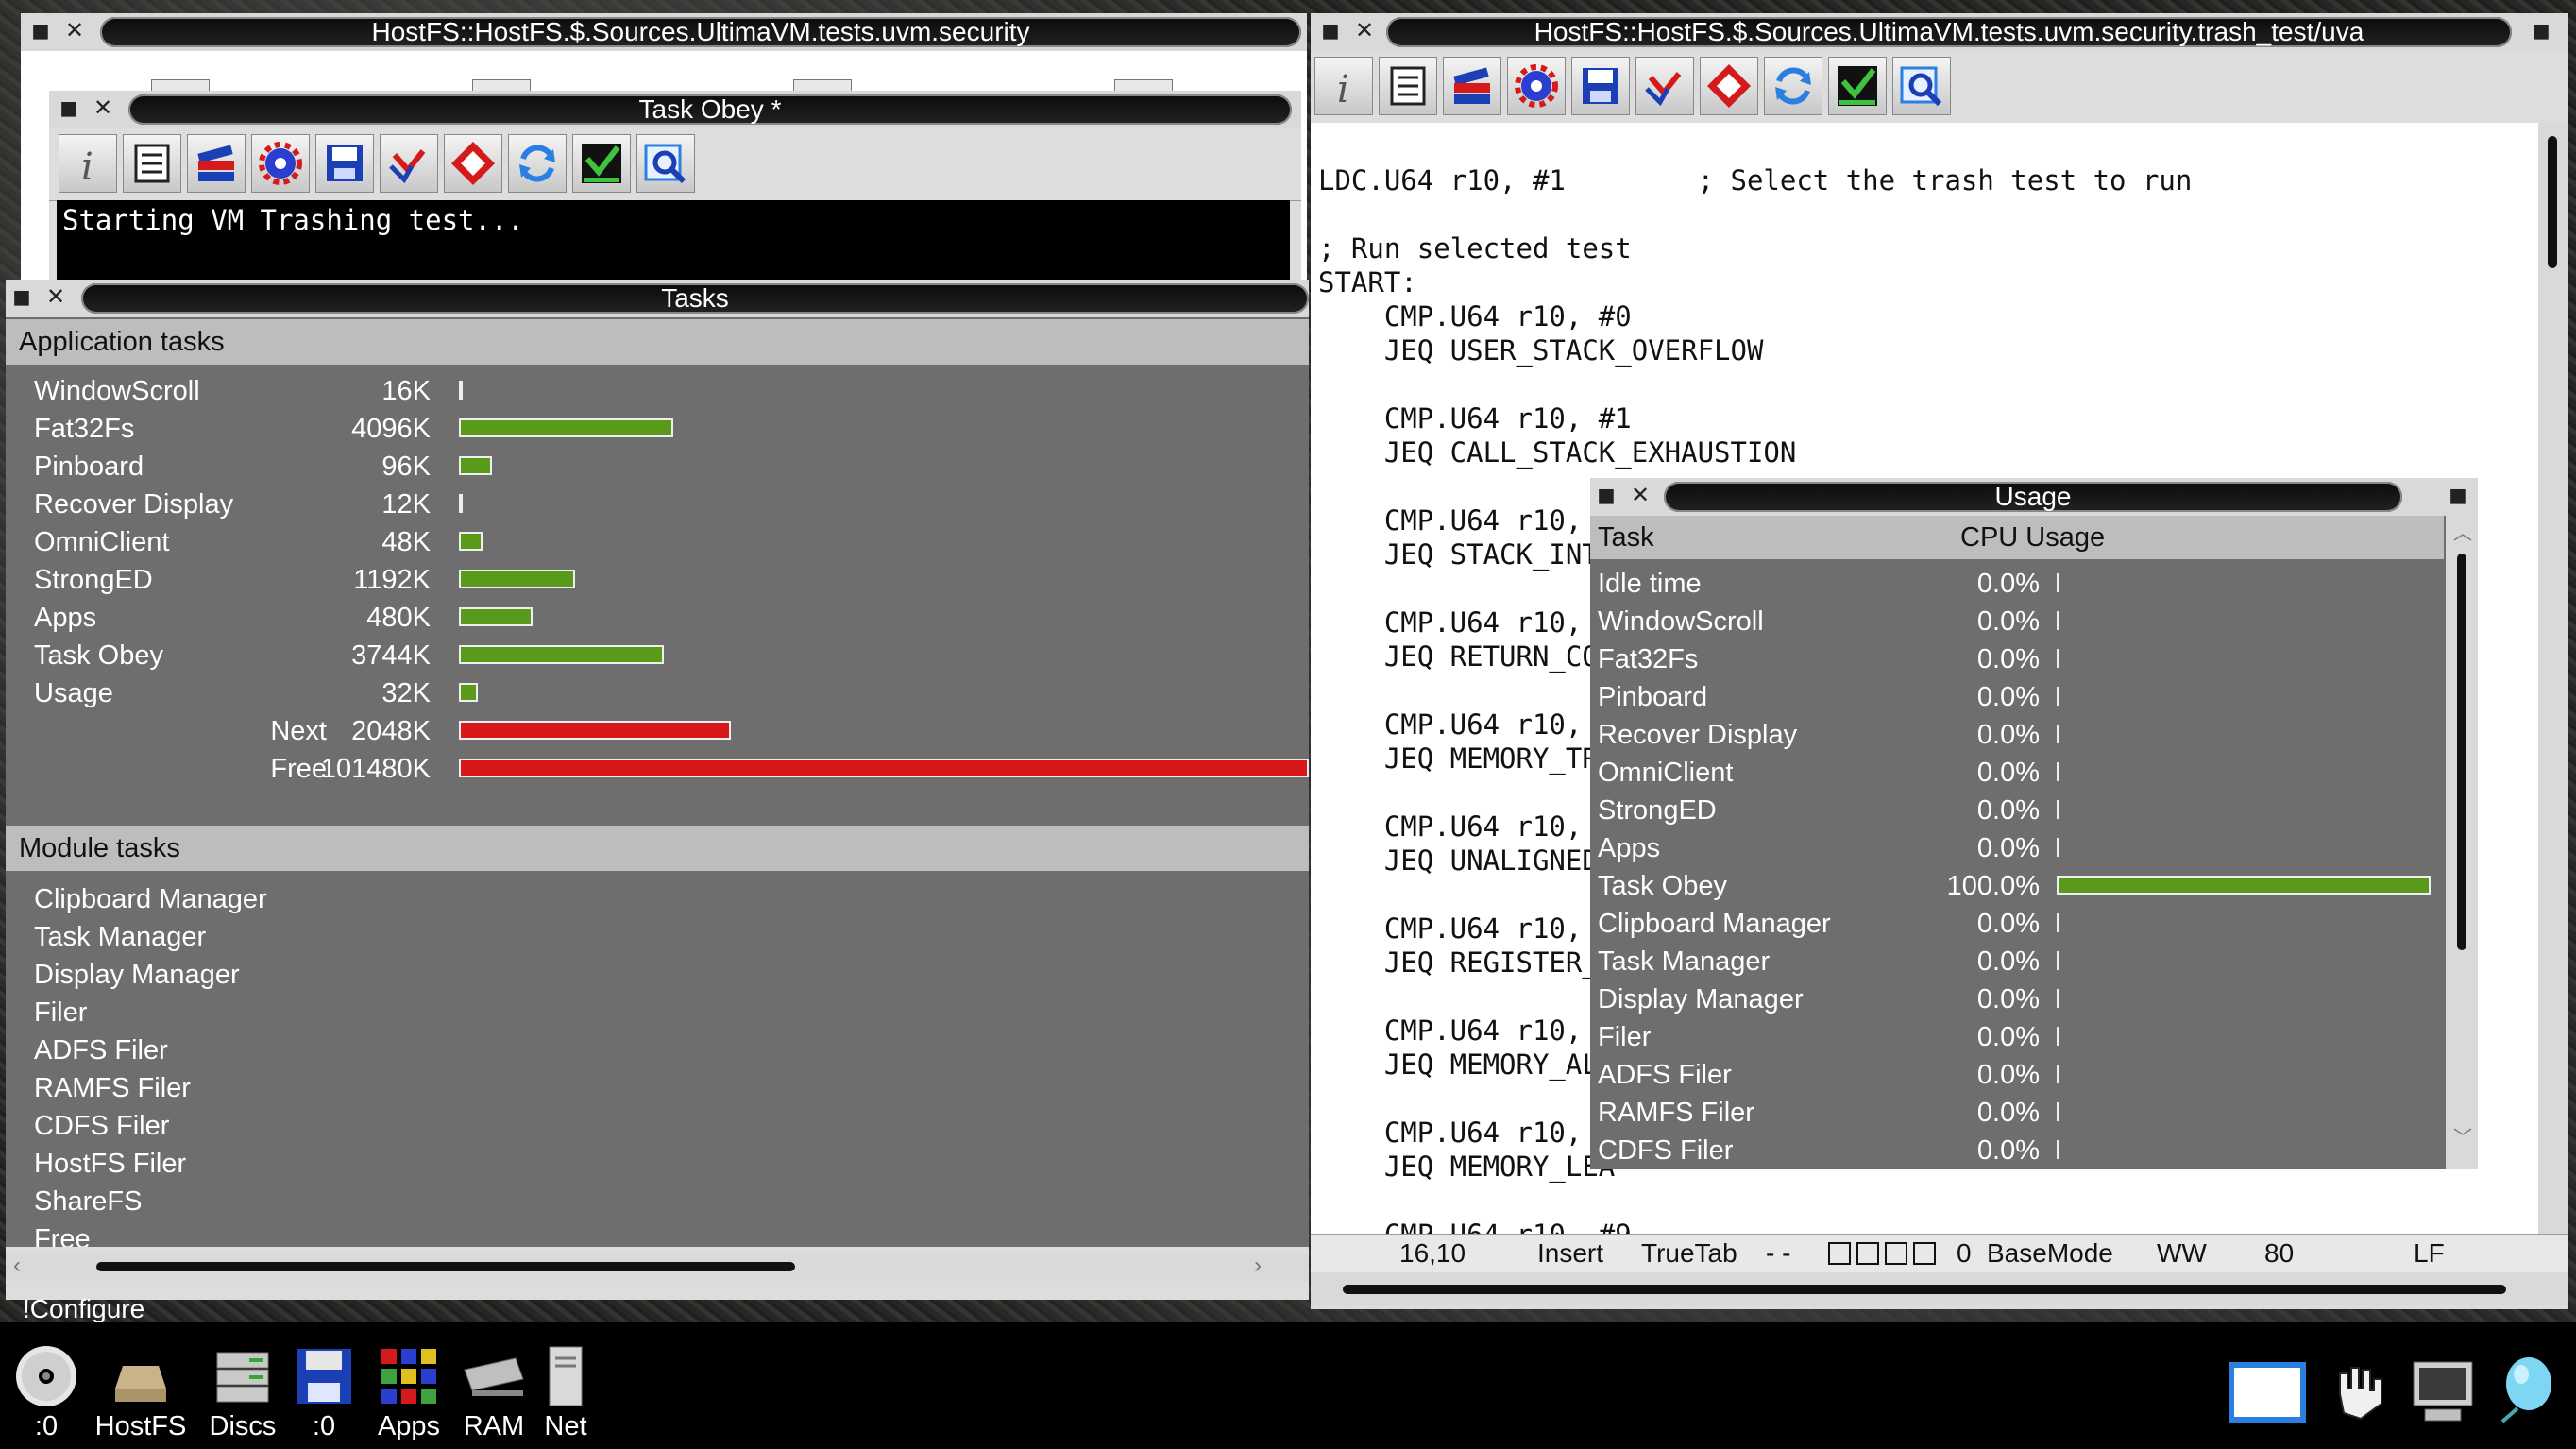 The height and width of the screenshot is (1449, 2576). What do you see at coordinates (657, 899) in the screenshot?
I see `module-task-row: Clipboard Manager` at bounding box center [657, 899].